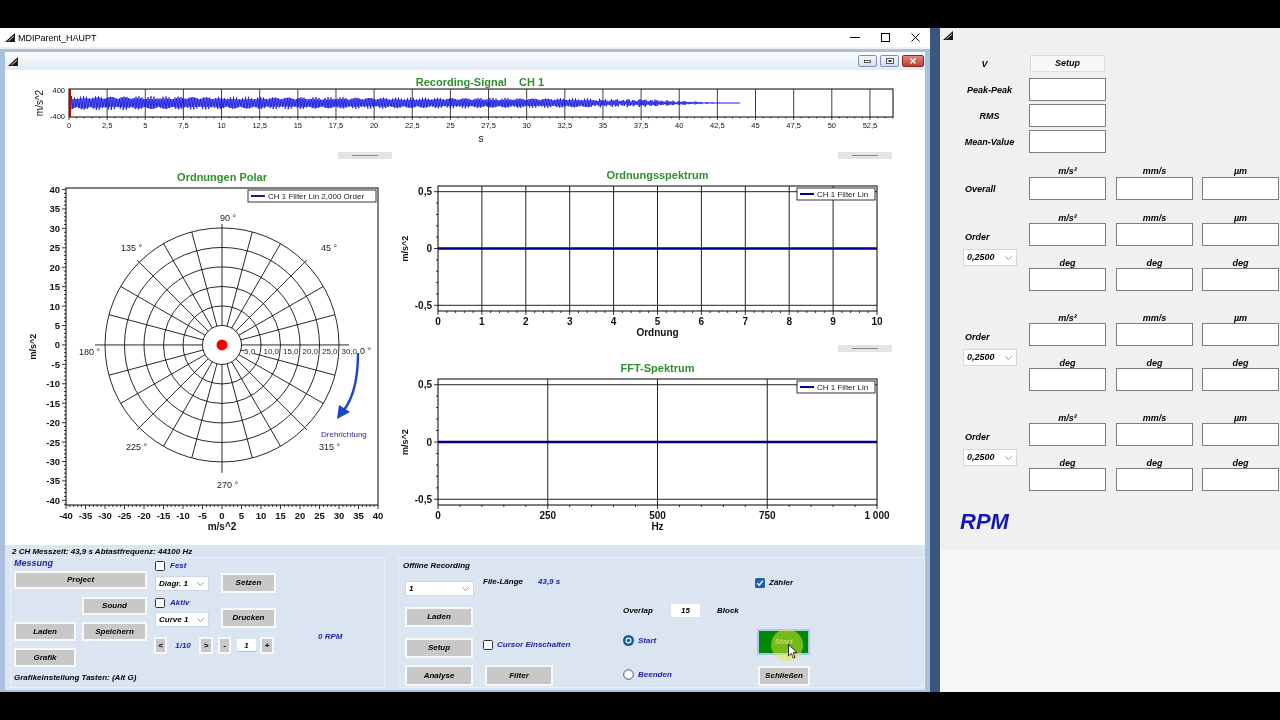  Describe the element at coordinates (534, 645) in the screenshot. I see `checkbox-label: Cursor Einschalten` at that location.